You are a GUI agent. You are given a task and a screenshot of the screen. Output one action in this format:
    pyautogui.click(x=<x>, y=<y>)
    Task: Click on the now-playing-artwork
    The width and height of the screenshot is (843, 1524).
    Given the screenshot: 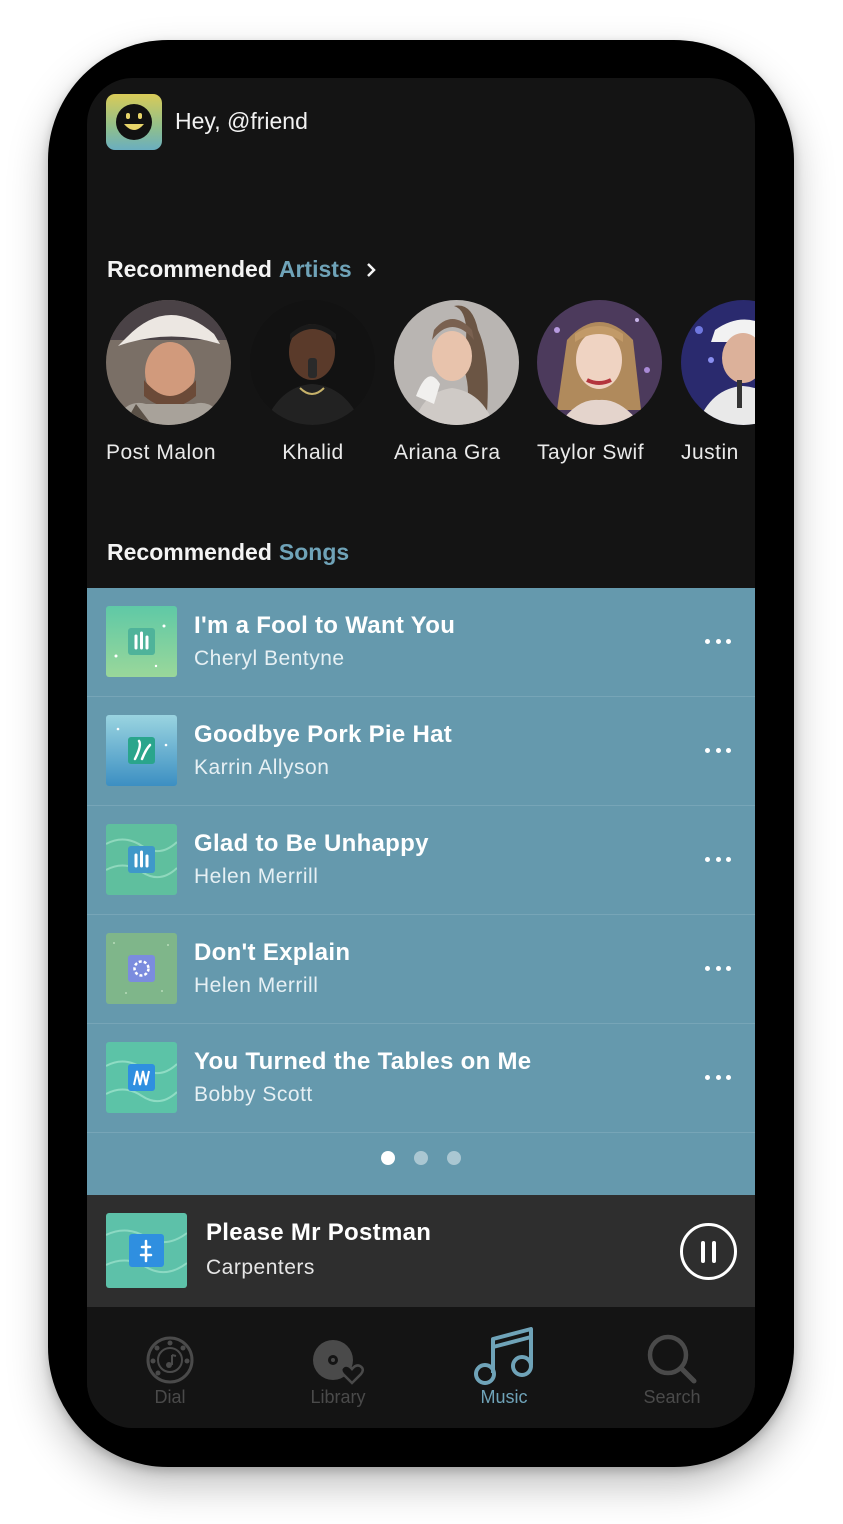 What is the action you would take?
    pyautogui.click(x=146, y=1250)
    